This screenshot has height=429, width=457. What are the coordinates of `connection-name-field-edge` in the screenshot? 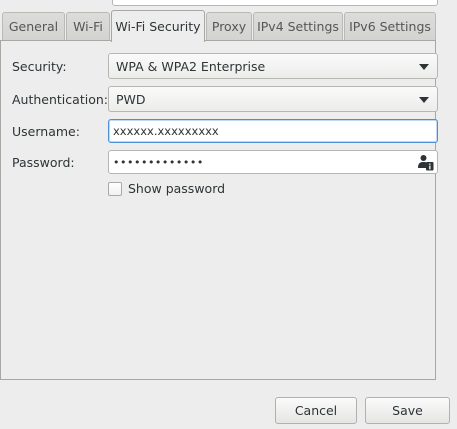 It's located at (275, 3).